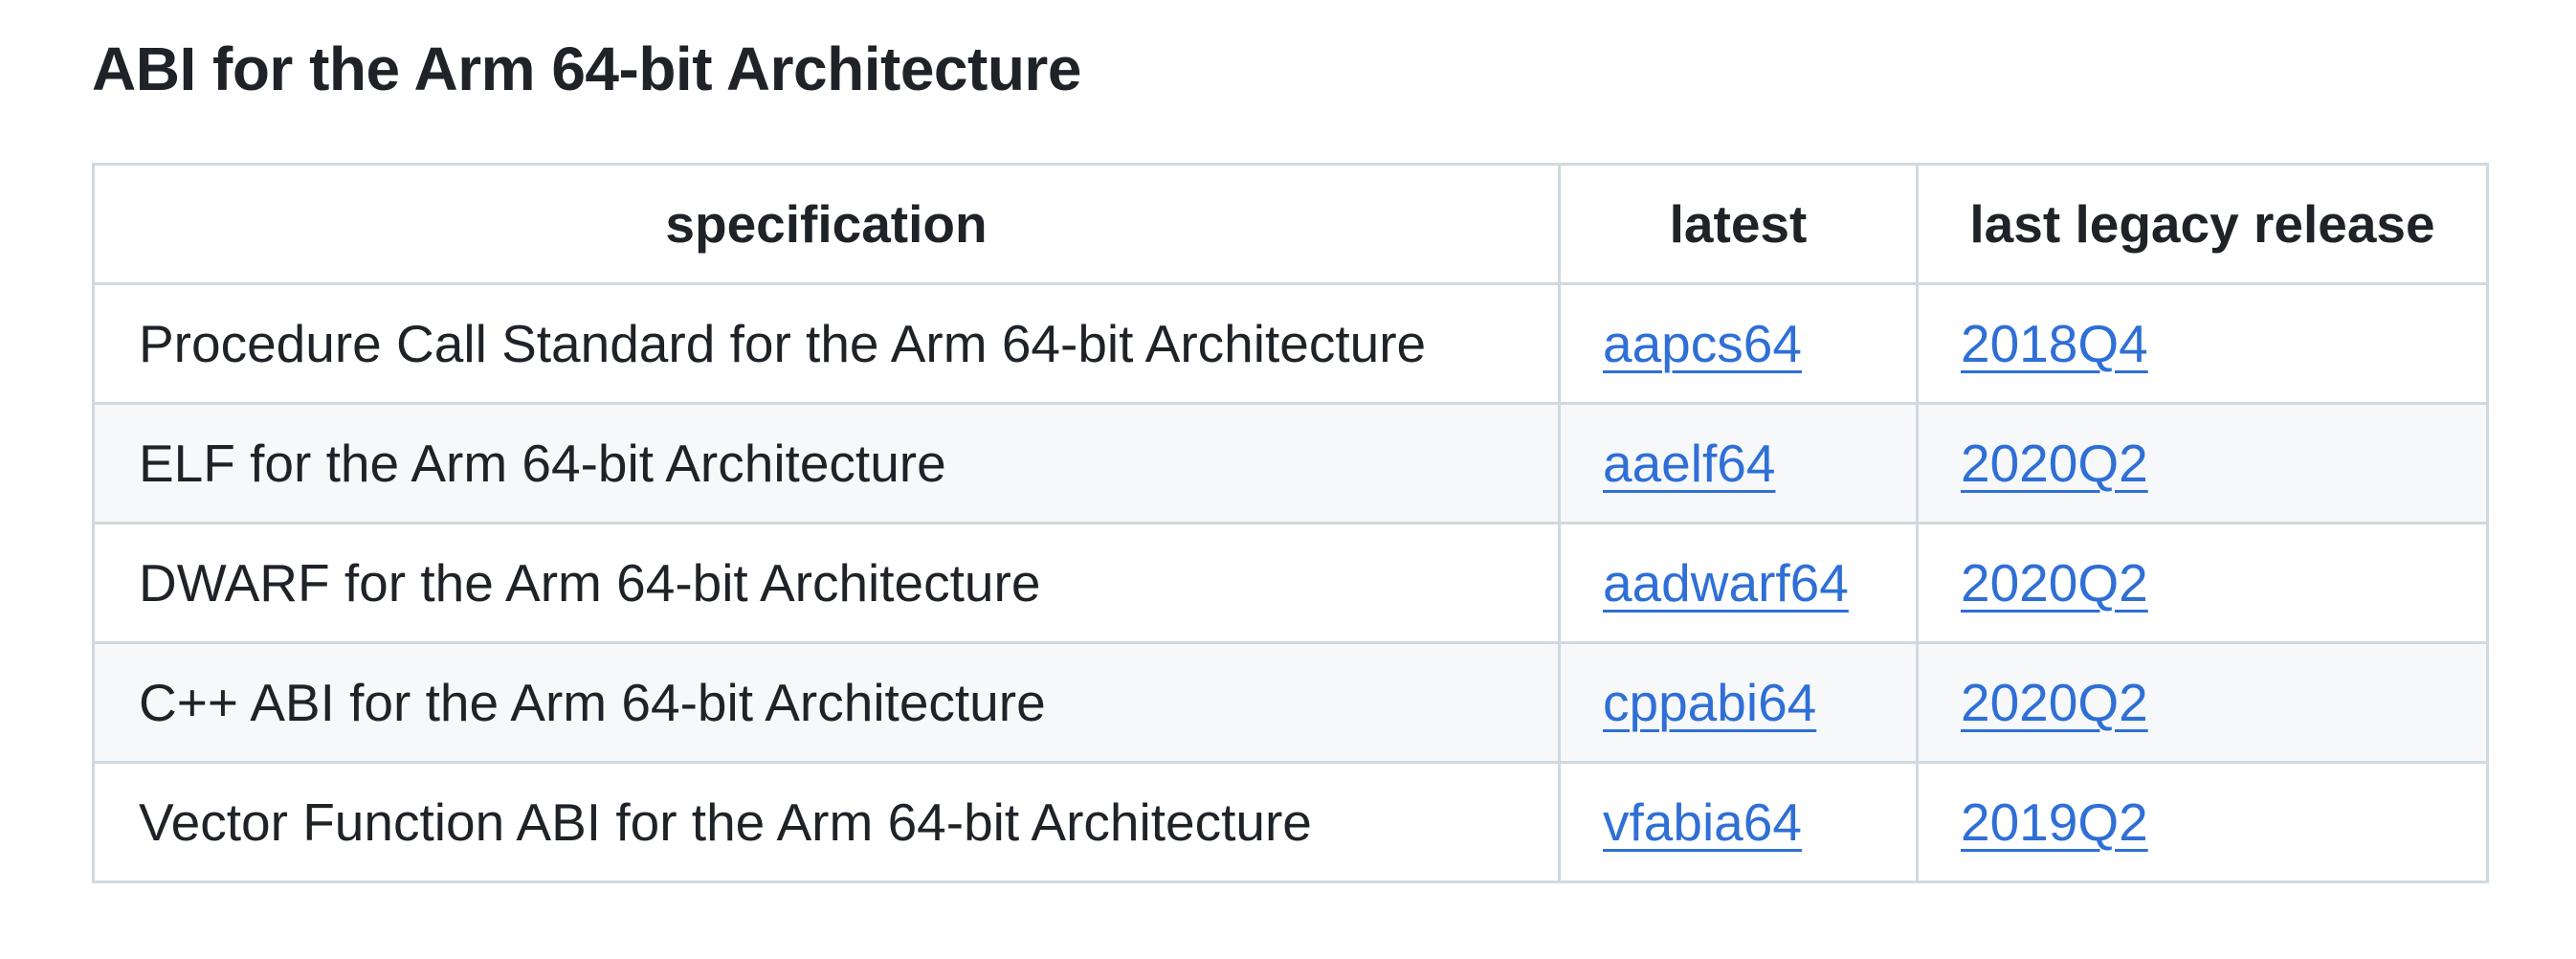 Image resolution: width=2576 pixels, height=959 pixels. What do you see at coordinates (2054, 822) in the screenshot?
I see `legacy-release-link: 2019Q2` at bounding box center [2054, 822].